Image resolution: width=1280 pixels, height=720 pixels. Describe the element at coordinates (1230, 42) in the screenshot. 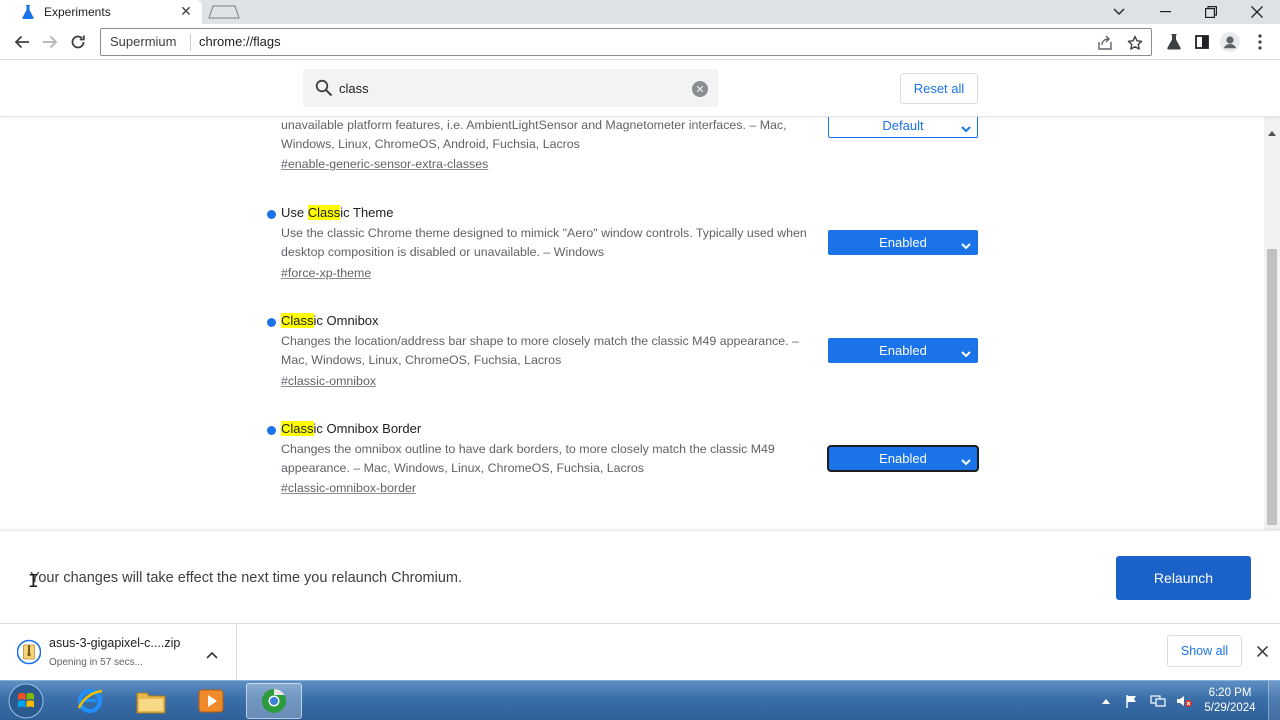

I see `profile-avatar-icon` at that location.